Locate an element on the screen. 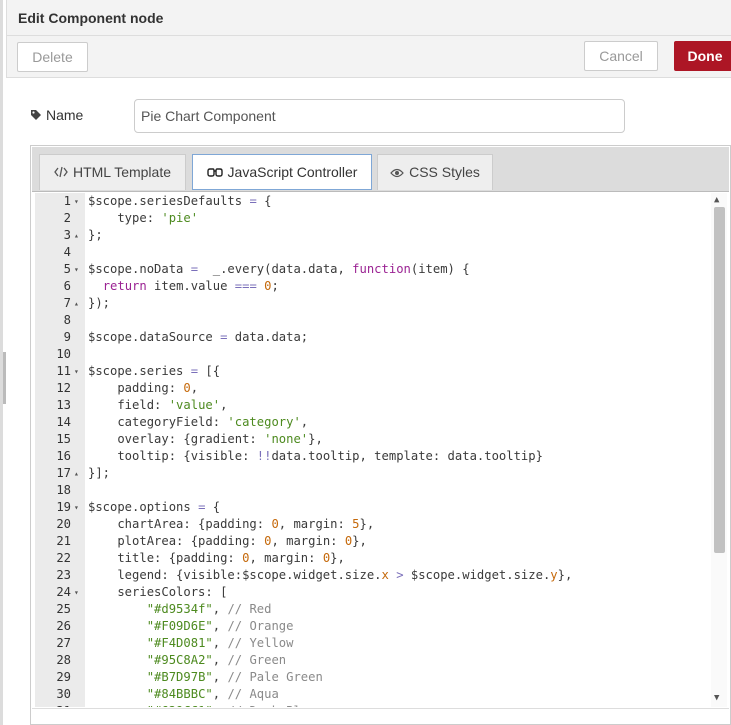  line-number: 20 is located at coordinates (63, 524).